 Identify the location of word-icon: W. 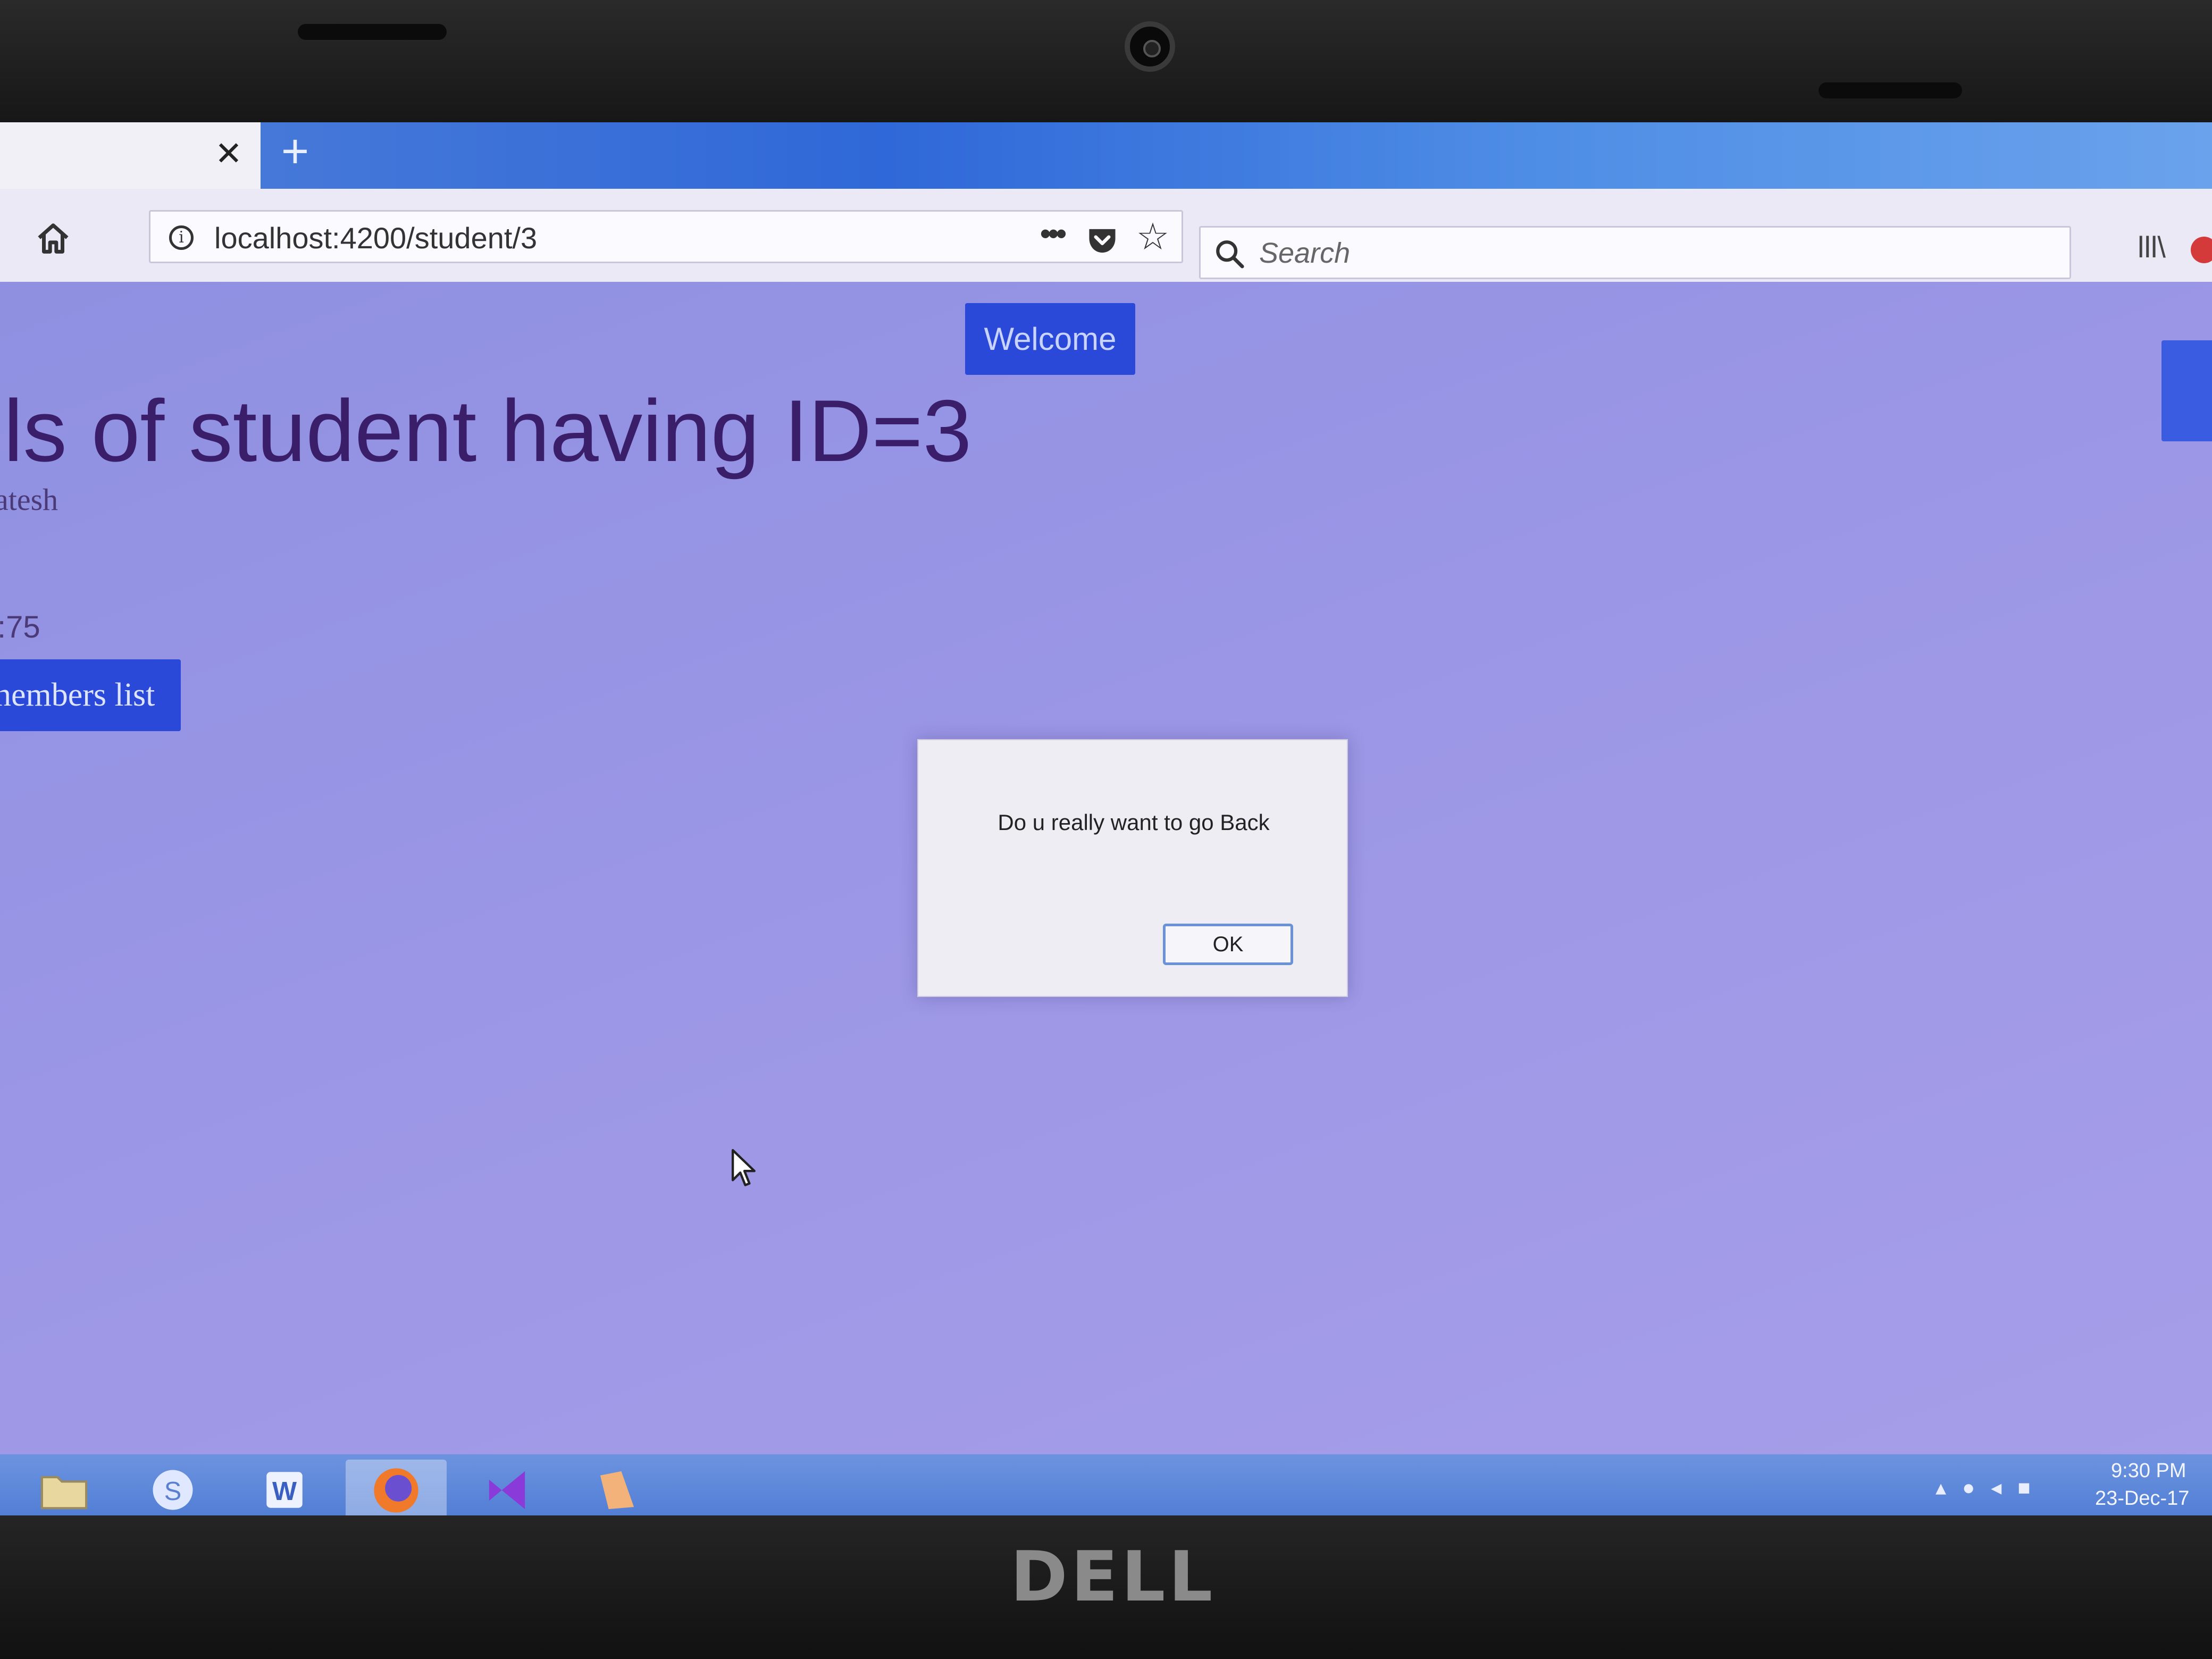
(284, 1490).